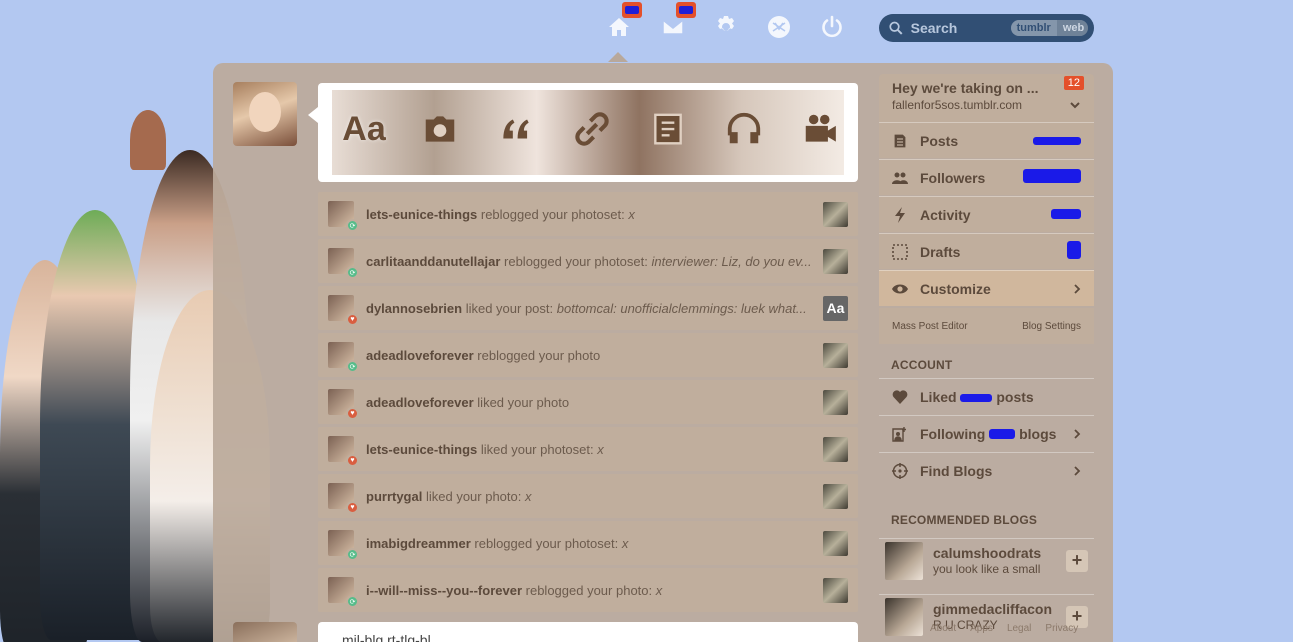 The width and height of the screenshot is (1293, 642). I want to click on post-text-button: Aa, so click(364, 129).